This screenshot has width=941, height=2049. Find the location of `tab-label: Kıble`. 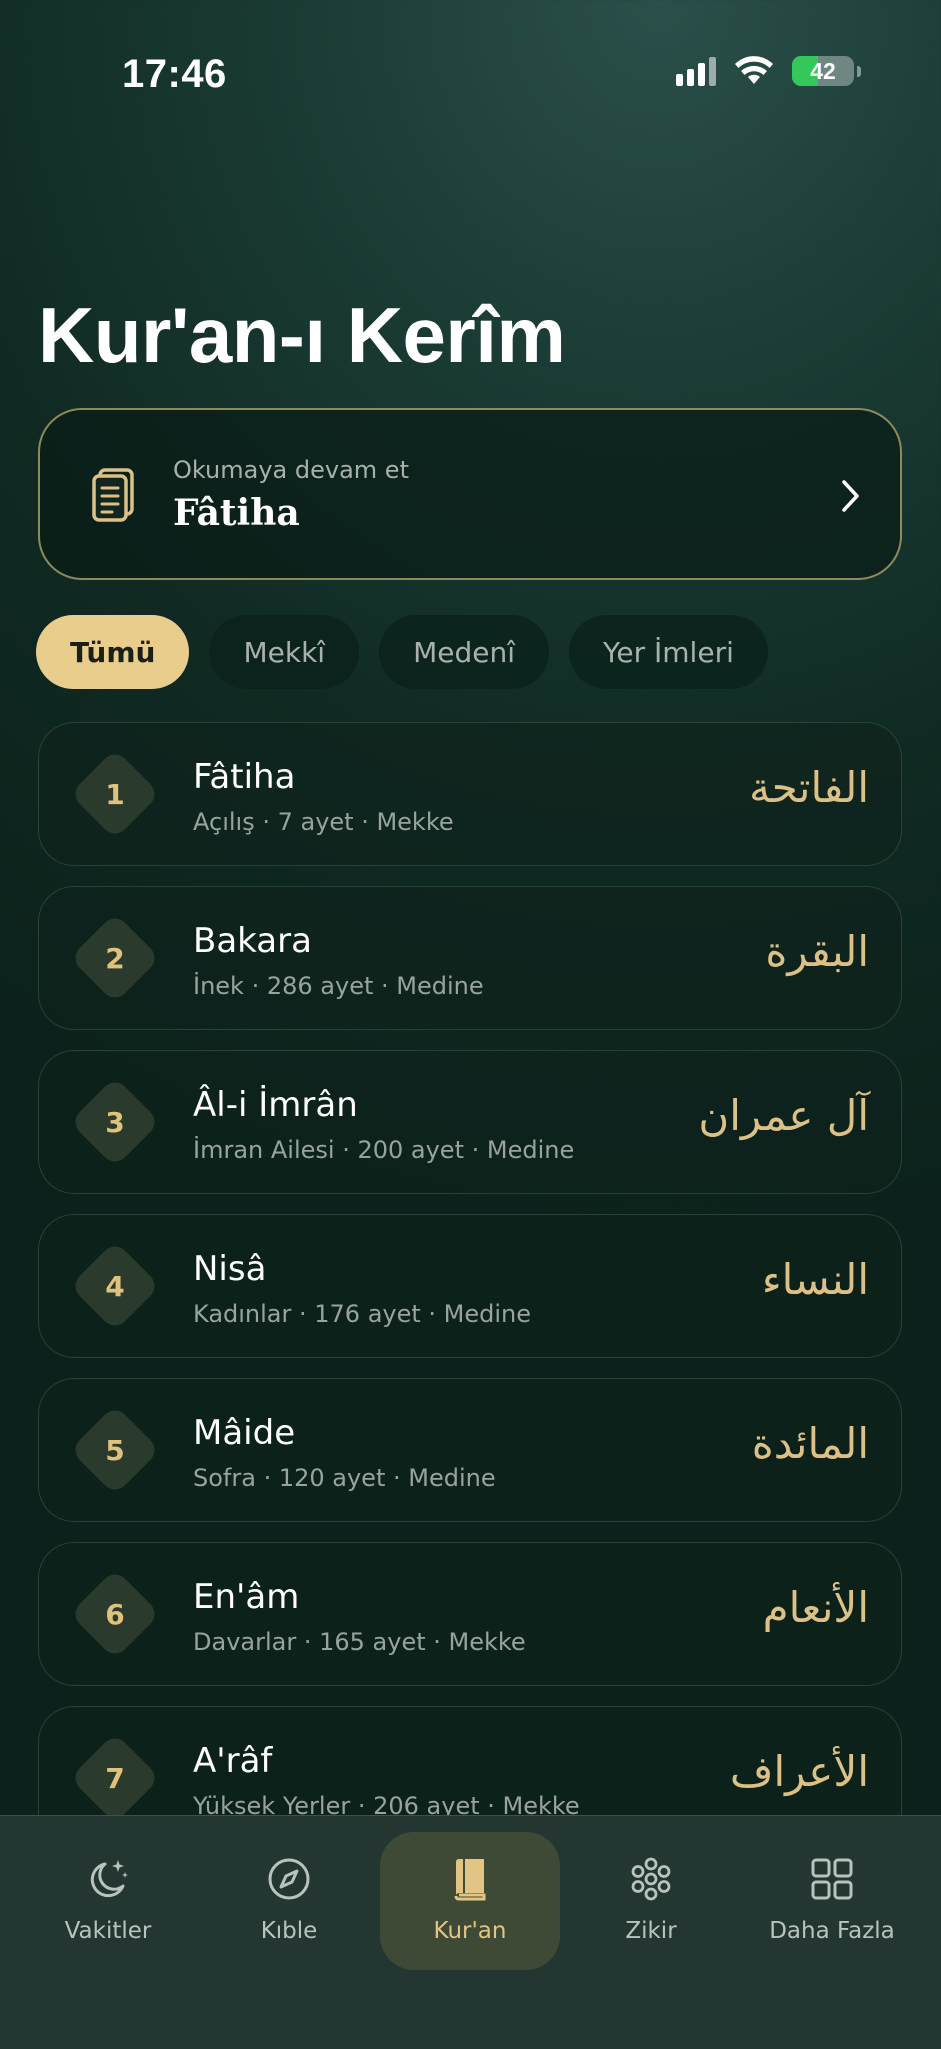

tab-label: Kıble is located at coordinates (289, 1931).